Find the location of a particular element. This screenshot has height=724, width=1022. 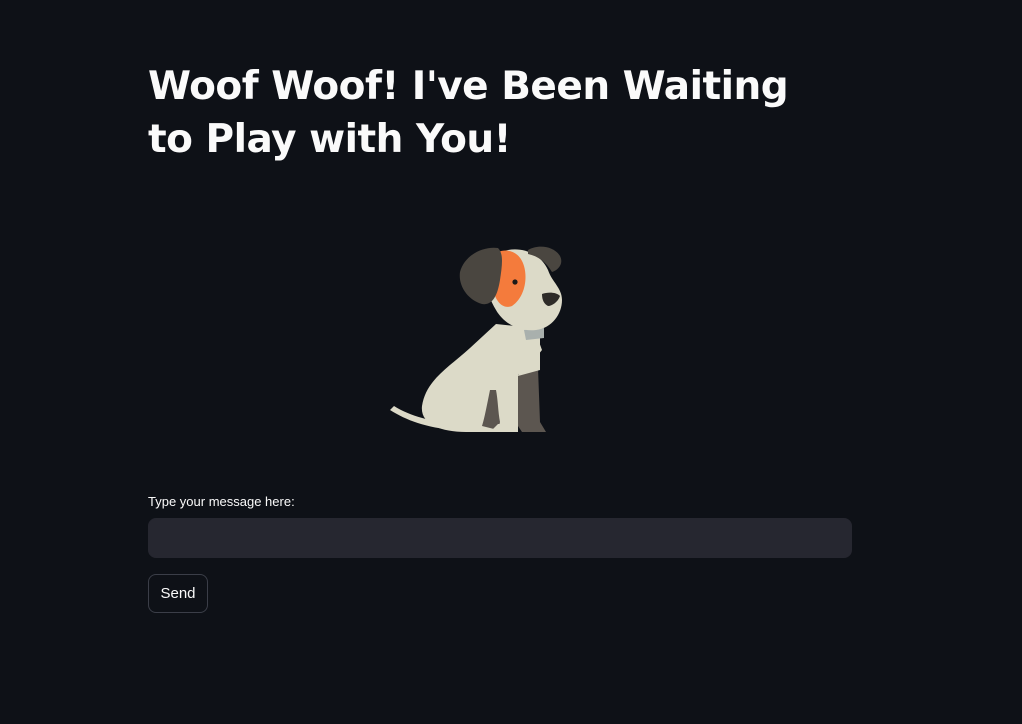

message-input is located at coordinates (500, 538).